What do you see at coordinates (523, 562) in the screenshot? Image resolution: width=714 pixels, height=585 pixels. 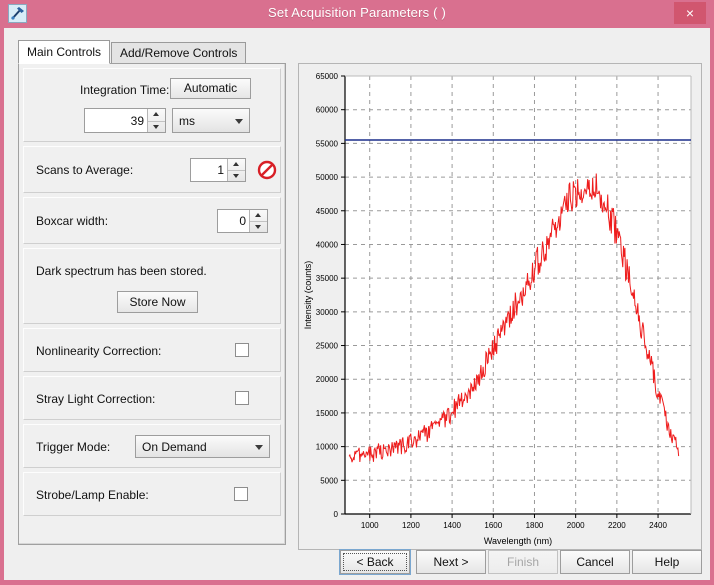 I see `finish-button: Finish` at bounding box center [523, 562].